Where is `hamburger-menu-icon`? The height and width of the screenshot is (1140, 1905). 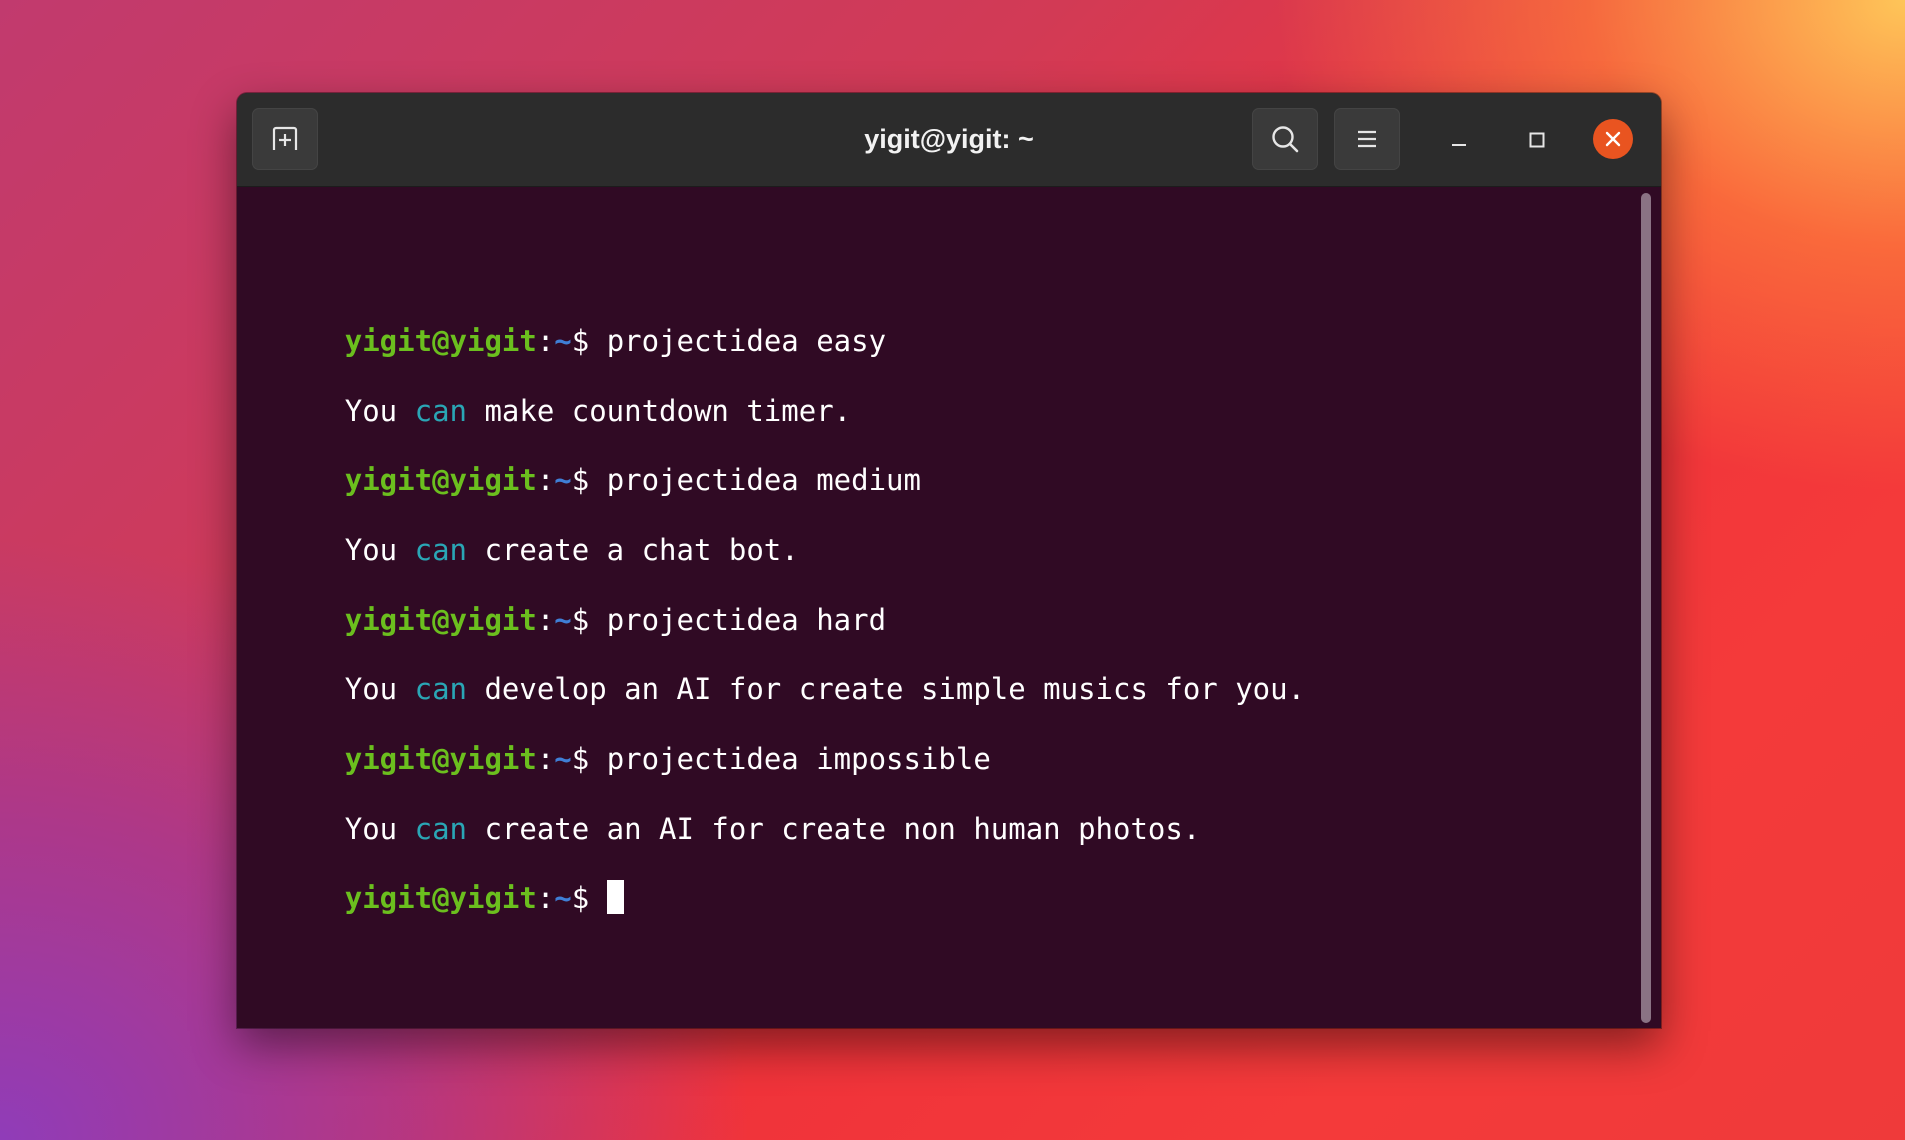 hamburger-menu-icon is located at coordinates (1367, 139).